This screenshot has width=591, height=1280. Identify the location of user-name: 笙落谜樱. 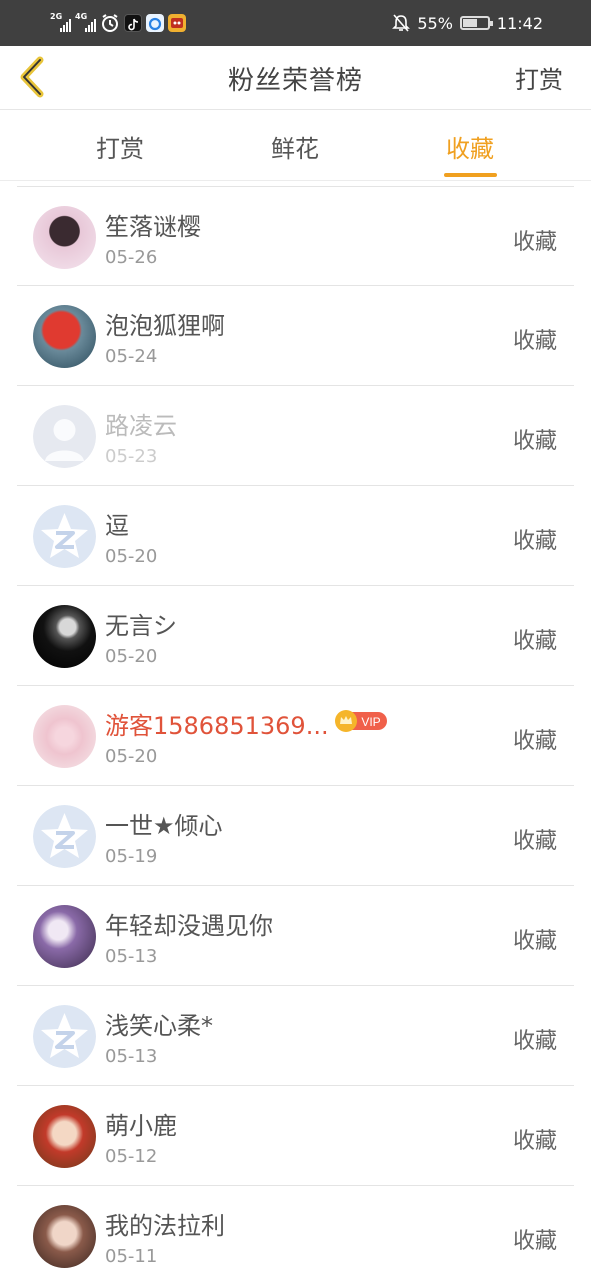
(153, 227).